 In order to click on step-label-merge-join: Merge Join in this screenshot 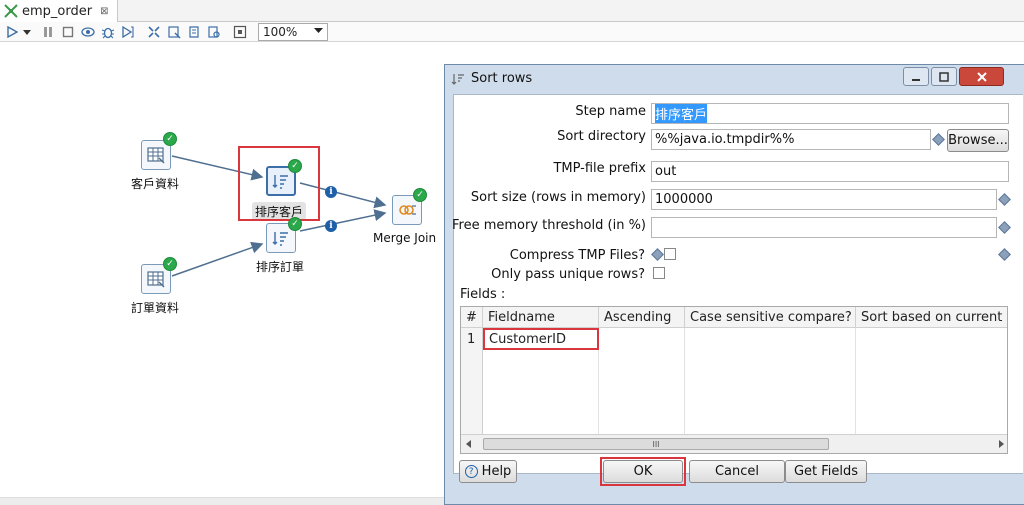, I will do `click(405, 238)`.